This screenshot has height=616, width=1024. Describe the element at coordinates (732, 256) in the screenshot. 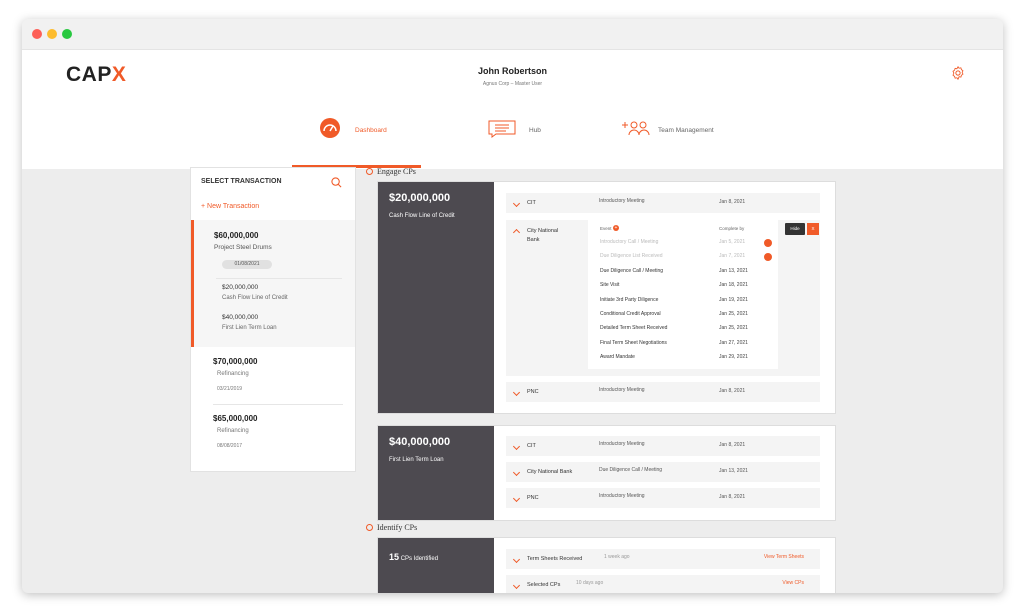

I see `event-date: Jan 7, 2021` at that location.